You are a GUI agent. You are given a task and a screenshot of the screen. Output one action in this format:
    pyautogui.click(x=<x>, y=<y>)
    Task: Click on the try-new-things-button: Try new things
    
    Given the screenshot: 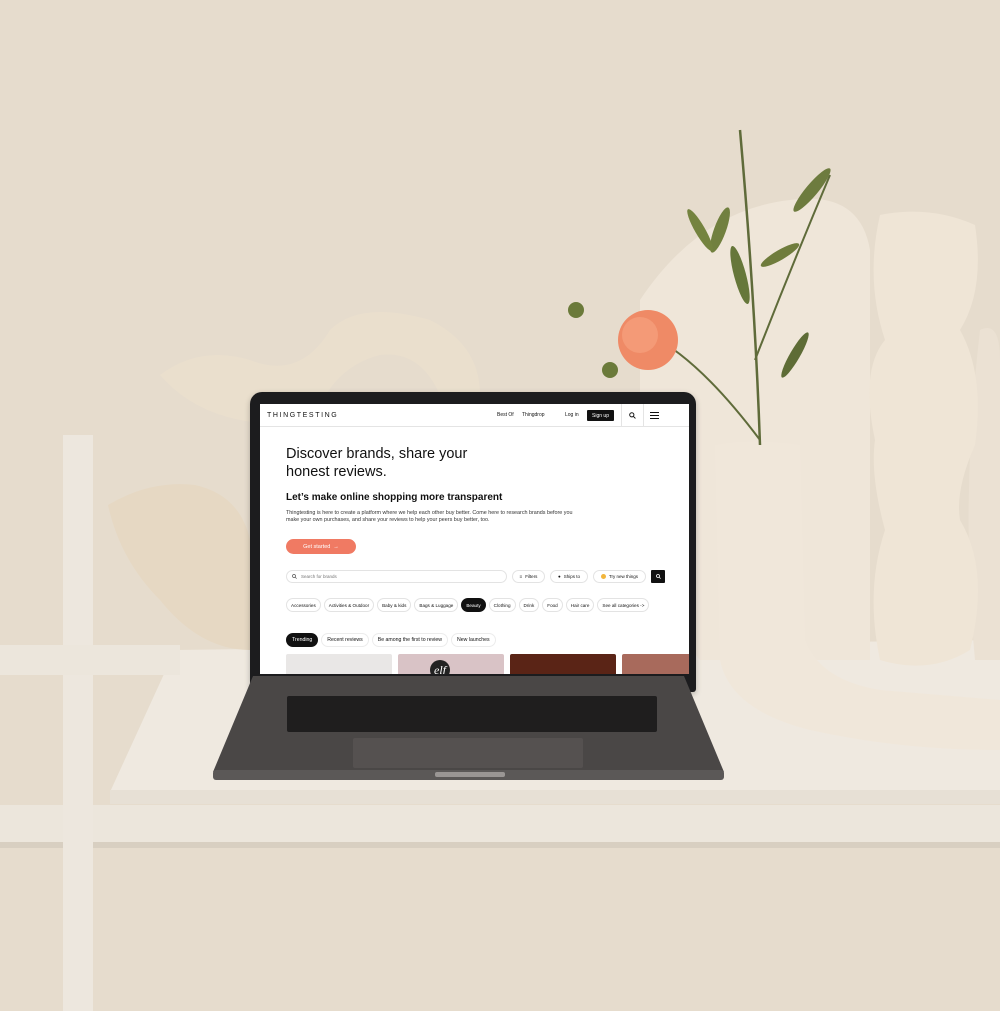 What is the action you would take?
    pyautogui.click(x=619, y=576)
    